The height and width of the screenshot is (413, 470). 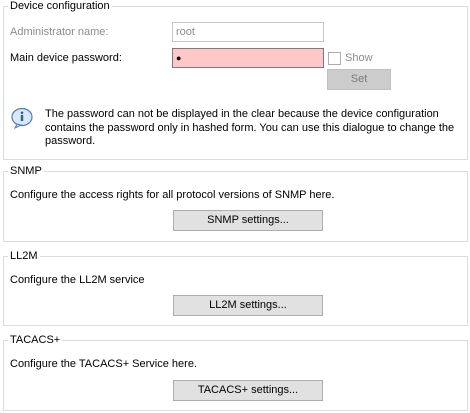 What do you see at coordinates (103, 364) in the screenshot?
I see `tacacs-description: Configure the TACACS+ Service here.` at bounding box center [103, 364].